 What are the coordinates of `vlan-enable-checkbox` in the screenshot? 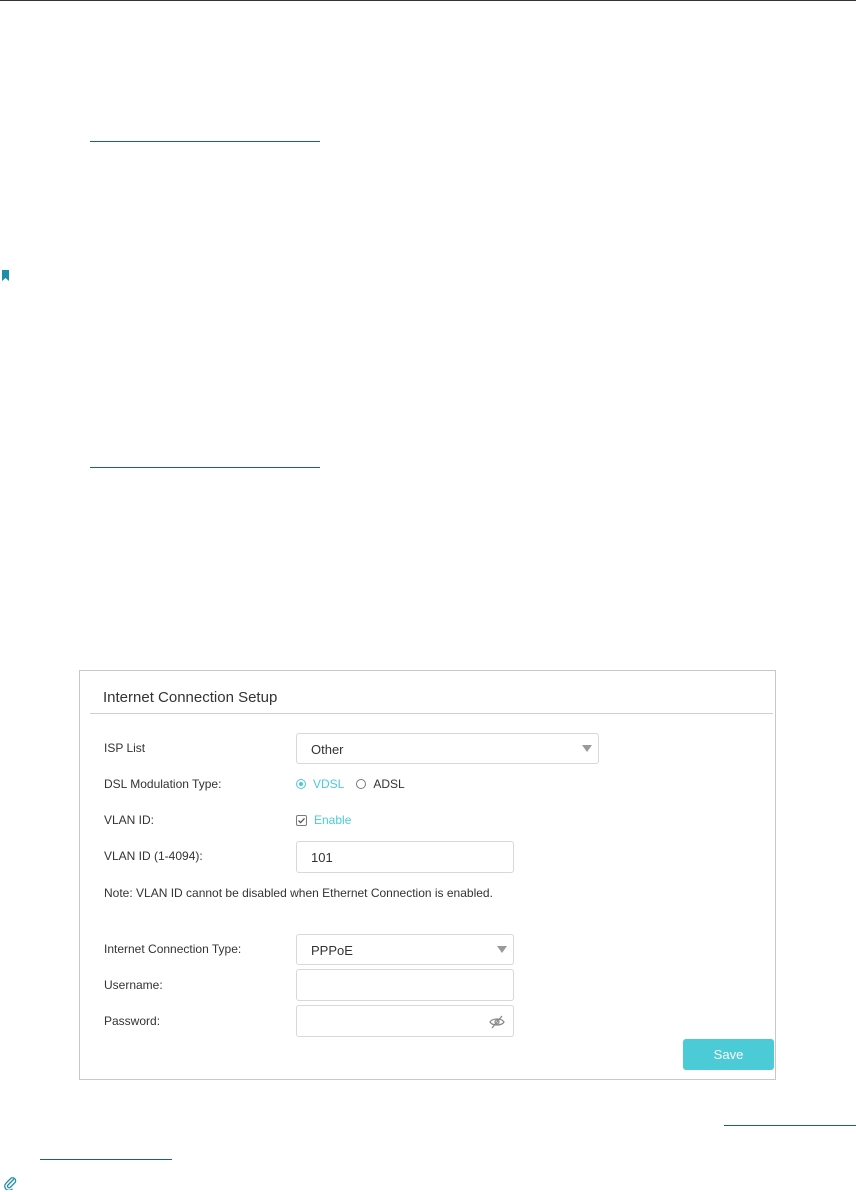 It's located at (301, 820).